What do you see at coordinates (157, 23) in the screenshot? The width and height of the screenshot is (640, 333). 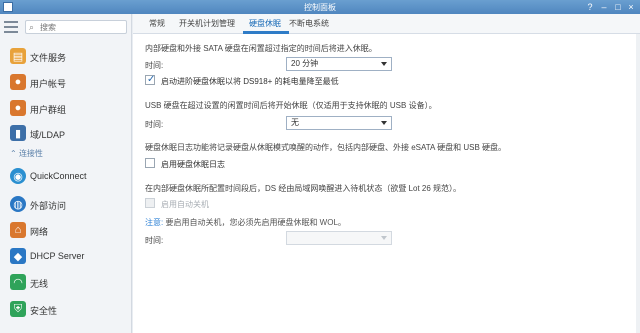 I see `tab-general: 常规` at bounding box center [157, 23].